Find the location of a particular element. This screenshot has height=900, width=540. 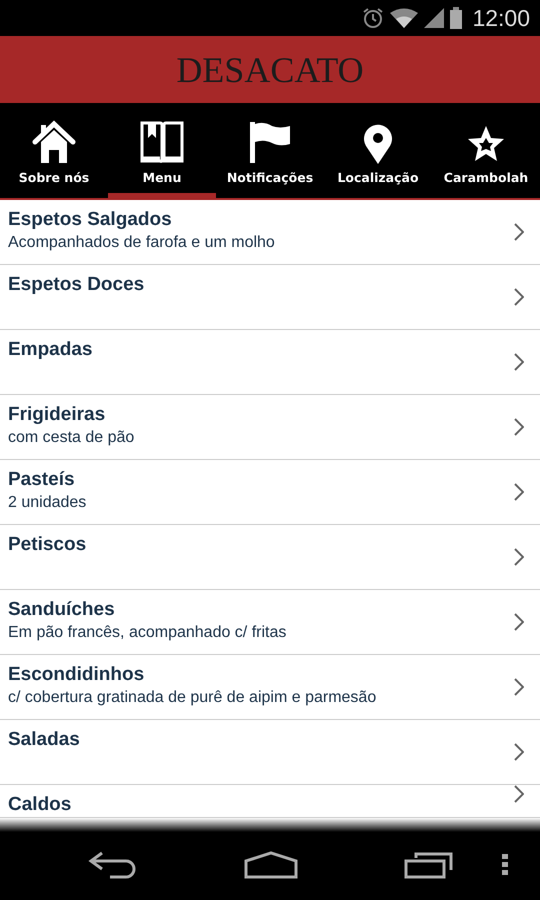

tab: Carambolah is located at coordinates (486, 150).